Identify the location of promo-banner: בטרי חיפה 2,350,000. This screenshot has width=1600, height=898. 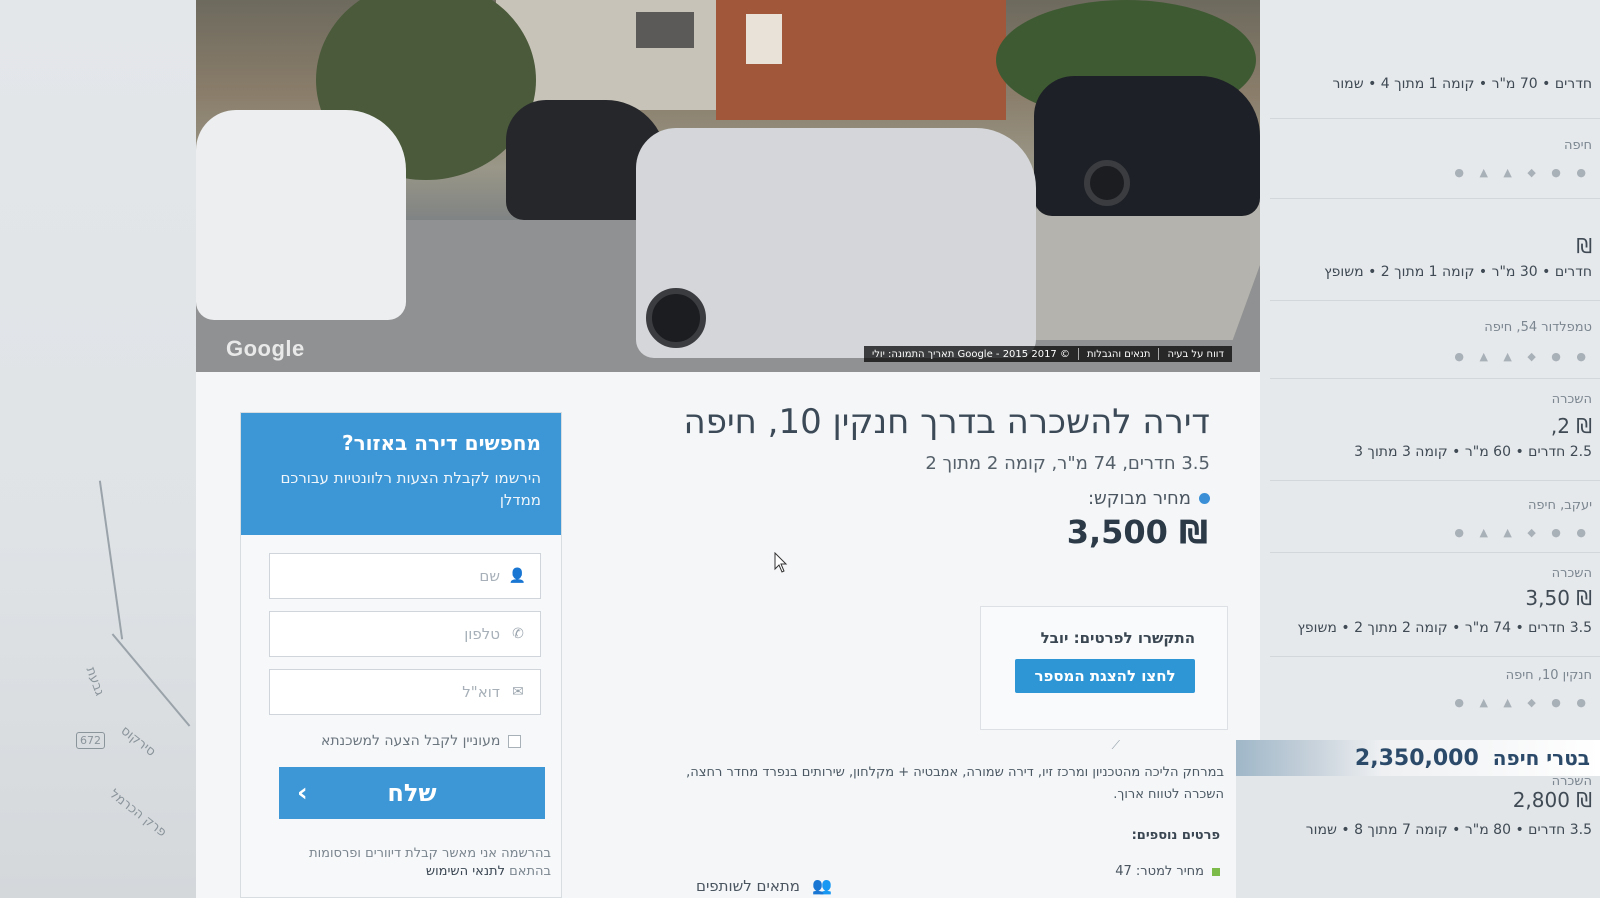
(1418, 758).